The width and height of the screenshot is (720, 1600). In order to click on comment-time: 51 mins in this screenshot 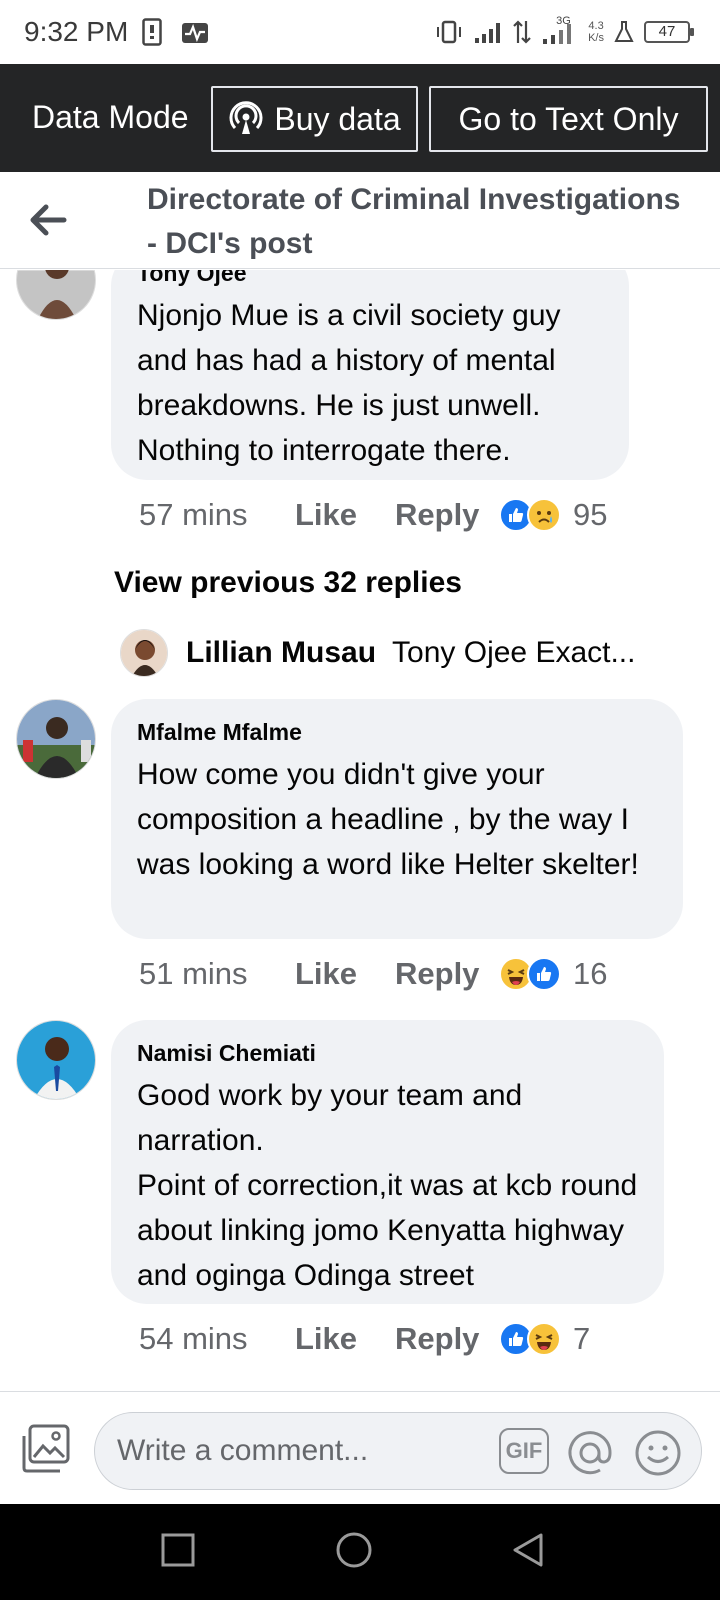, I will do `click(193, 973)`.